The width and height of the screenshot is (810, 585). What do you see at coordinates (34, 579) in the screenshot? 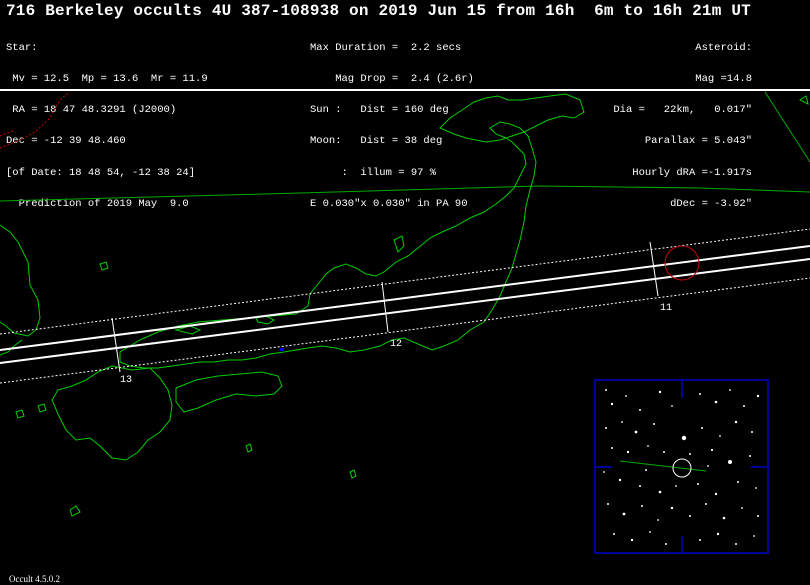
I see `software-version: Occult 4.5.0.2` at bounding box center [34, 579].